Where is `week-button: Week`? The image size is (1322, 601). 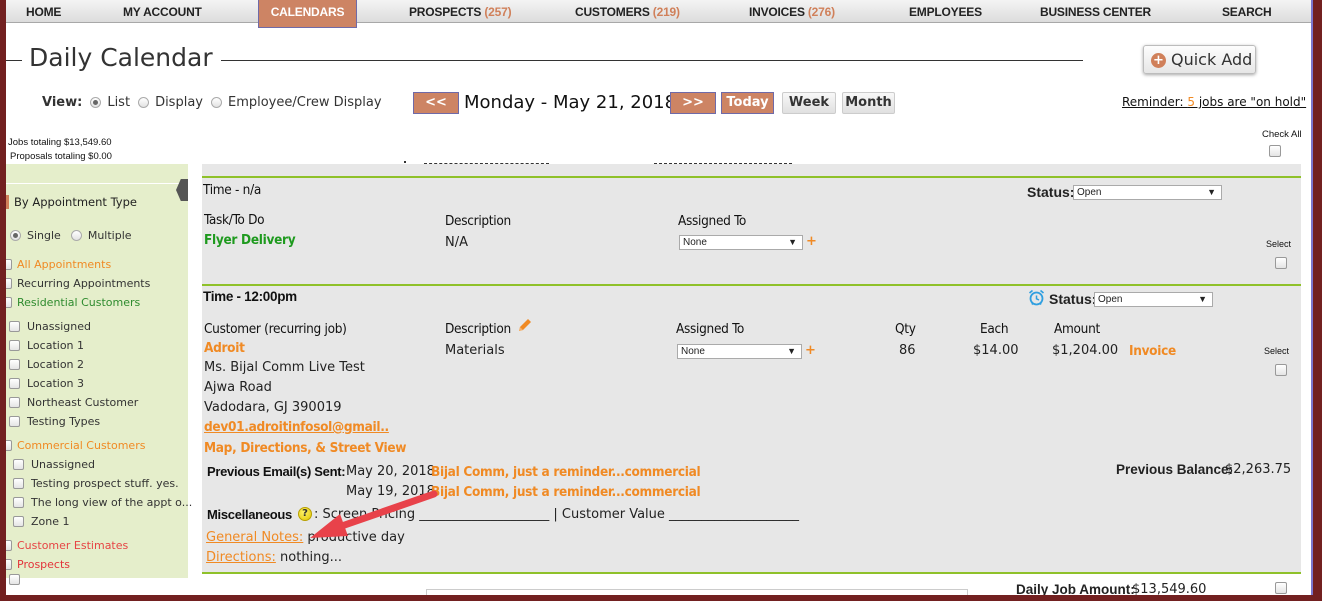
week-button: Week is located at coordinates (809, 103).